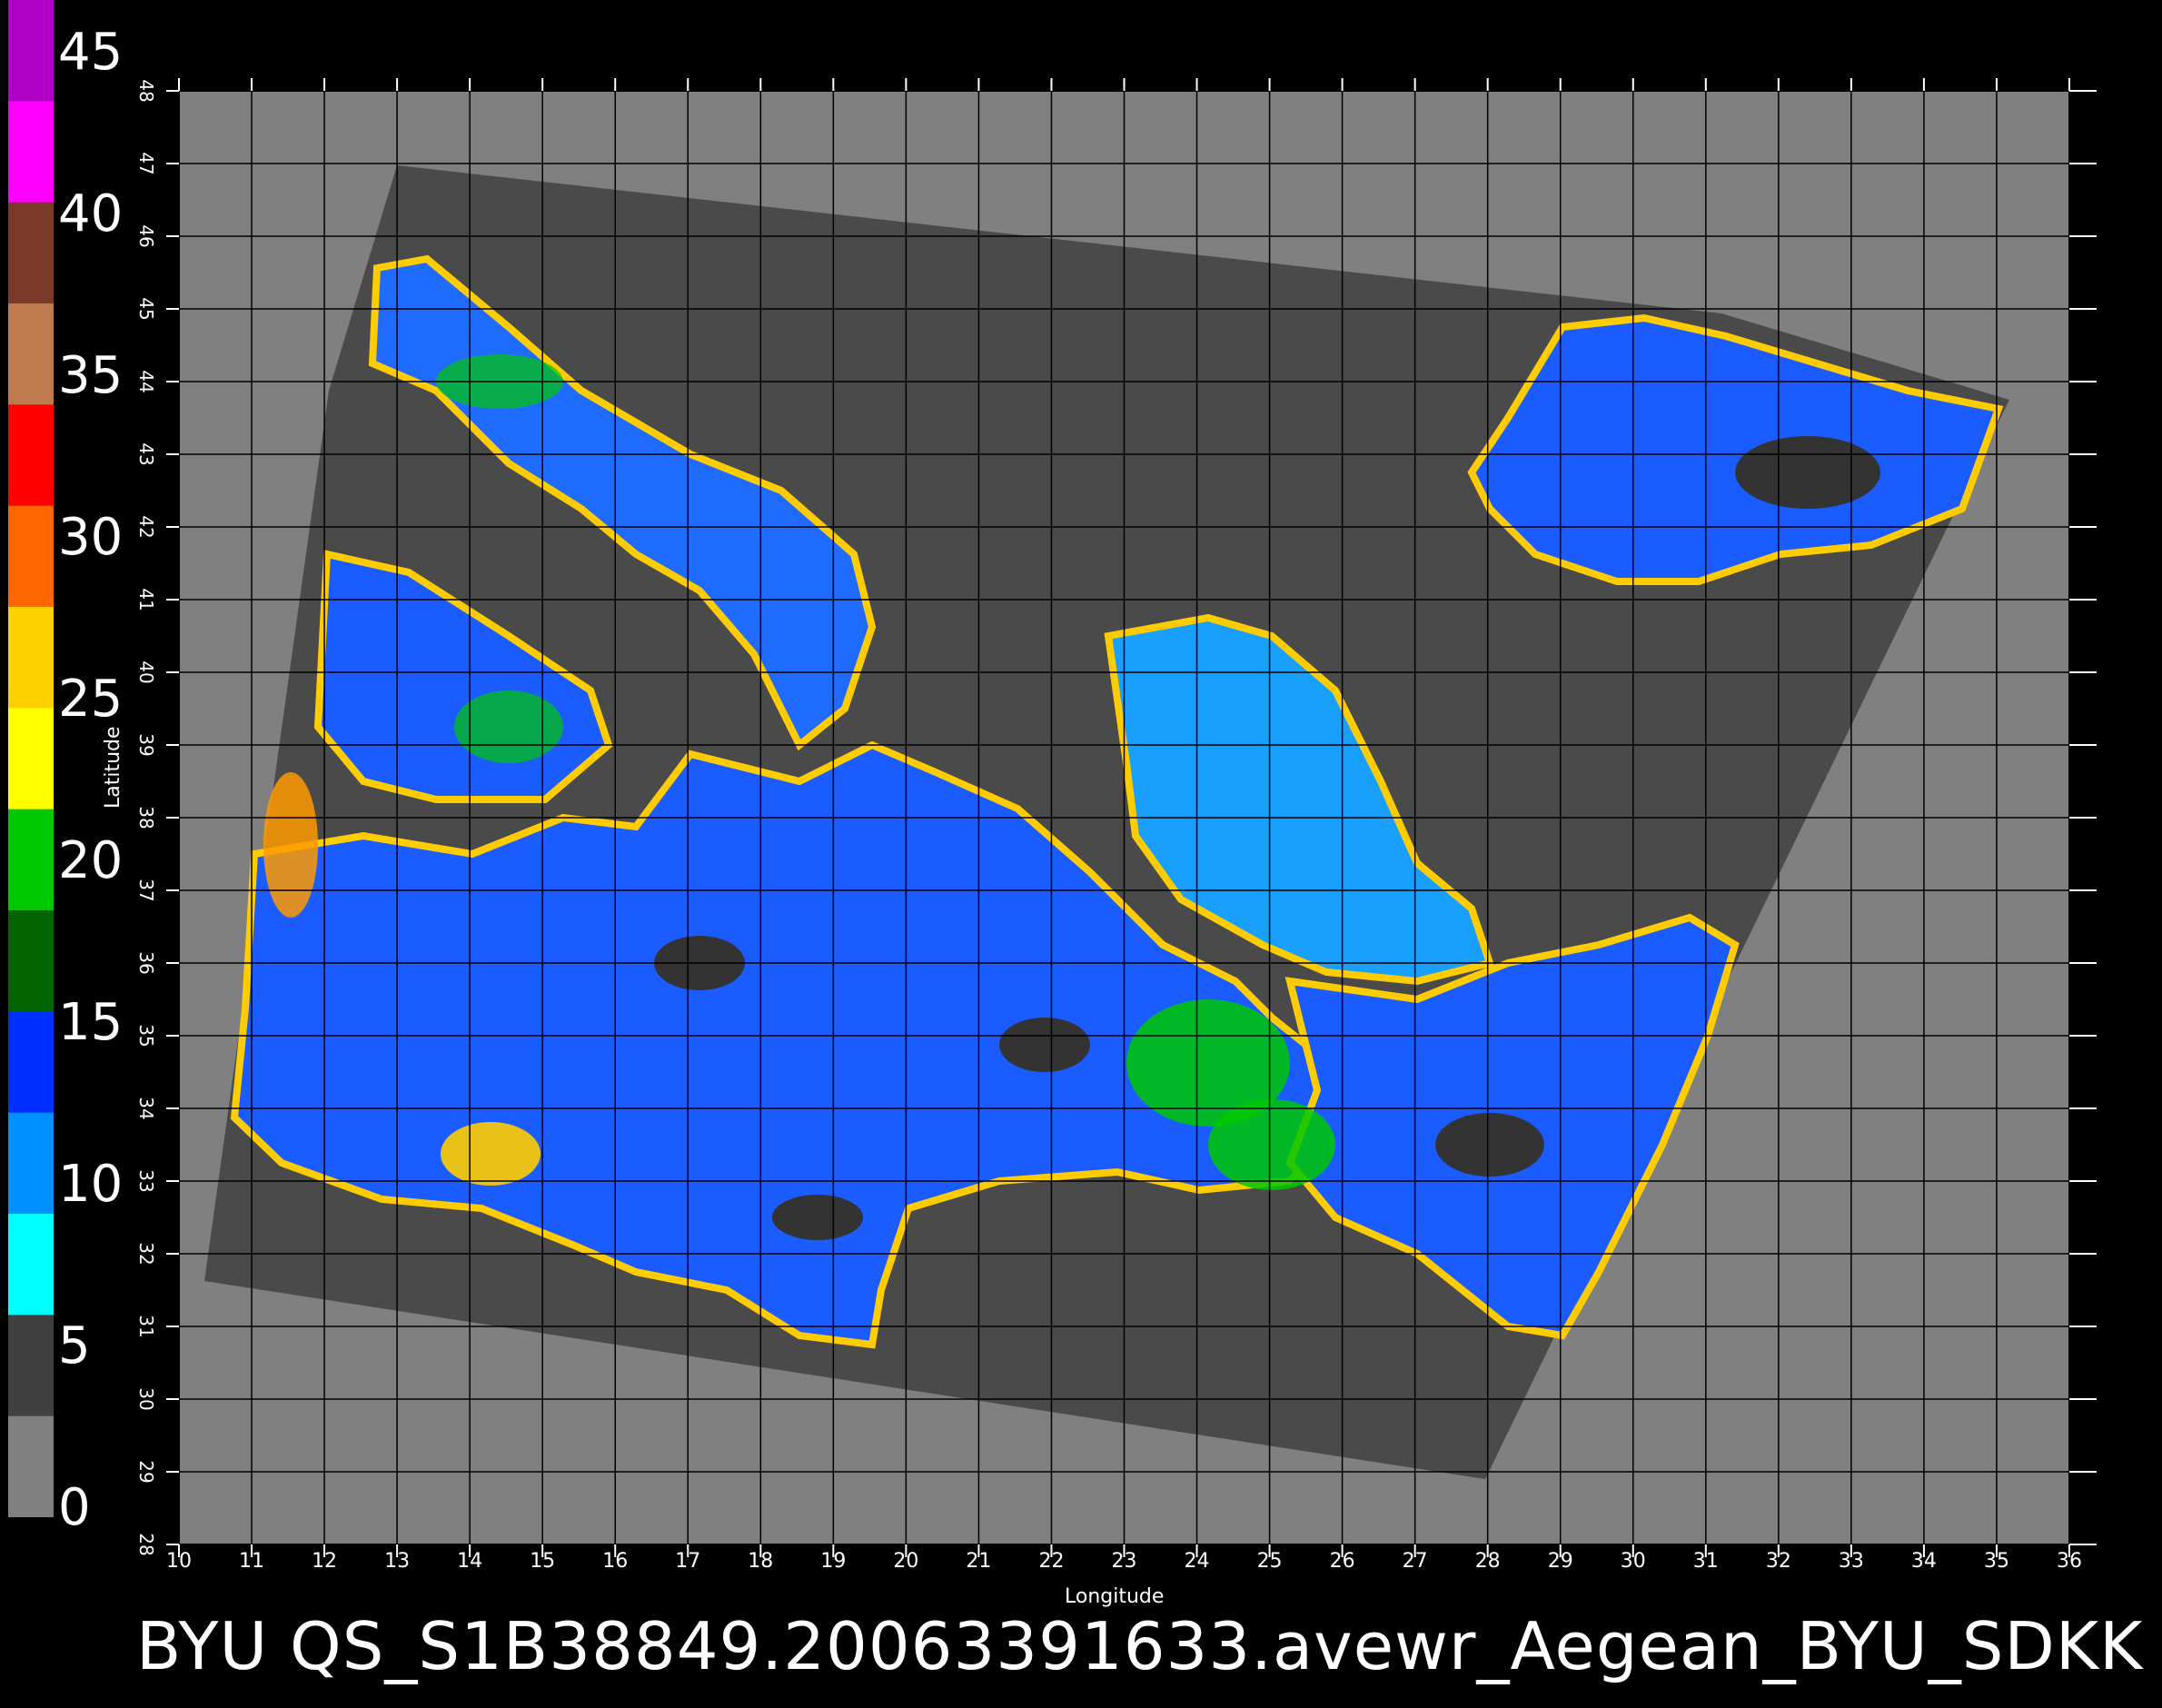 The height and width of the screenshot is (1708, 2162). I want to click on longitude-label: 33, so click(1851, 1561).